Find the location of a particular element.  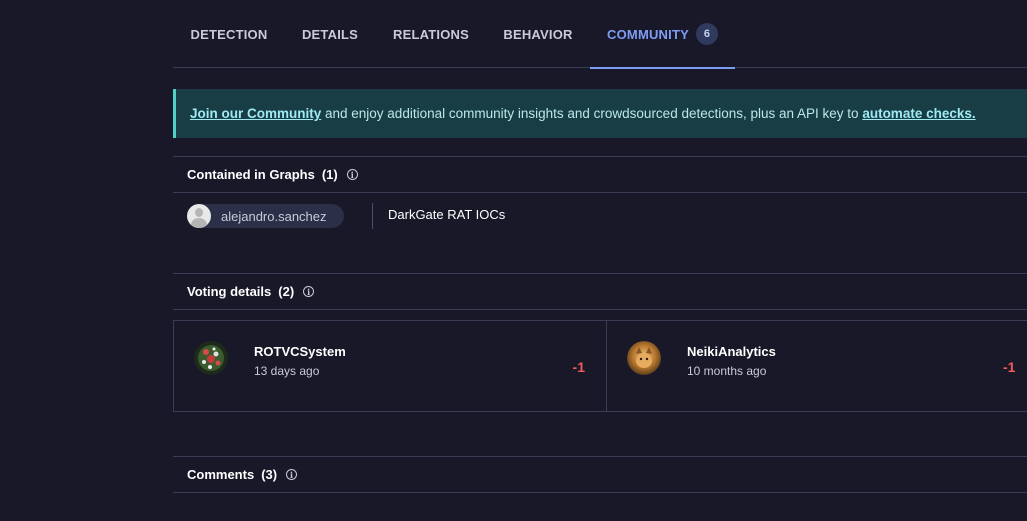

graph-owner-chip: alejandro.sanchez is located at coordinates (265, 216).